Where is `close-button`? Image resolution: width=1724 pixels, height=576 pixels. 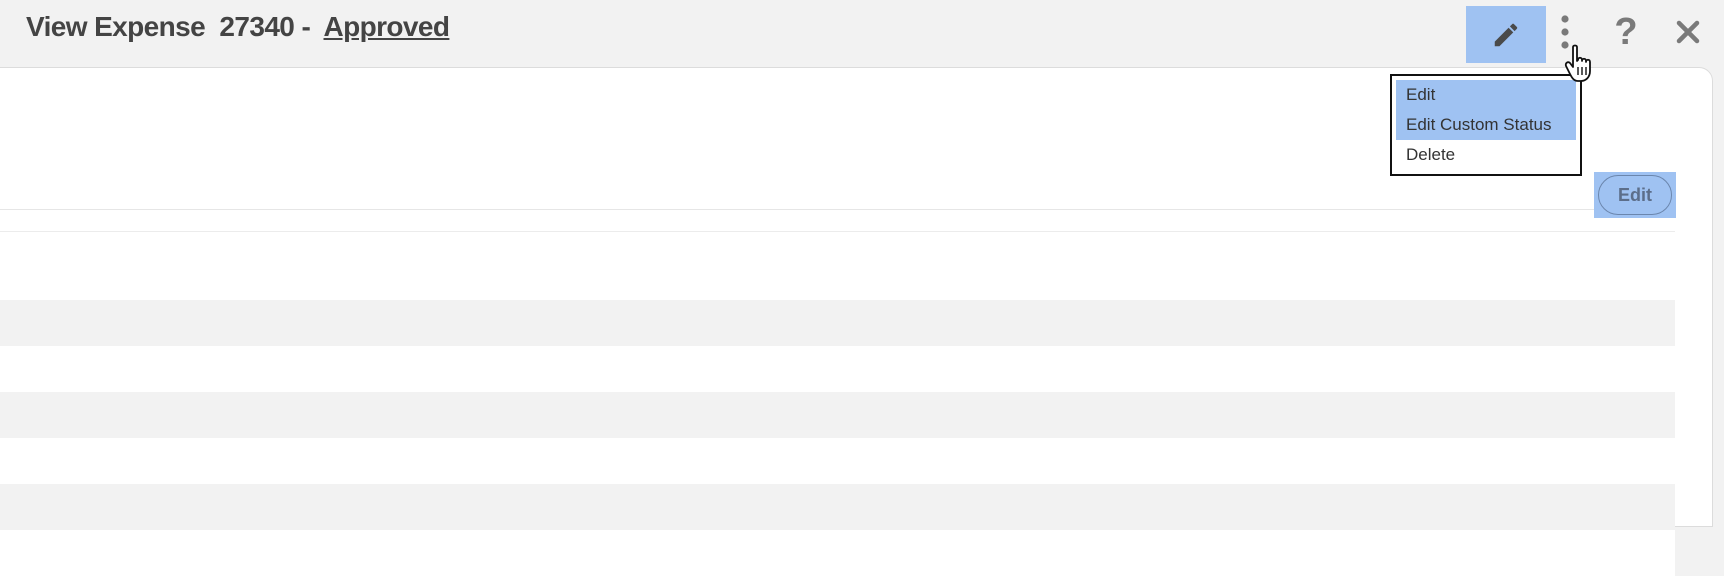 close-button is located at coordinates (1688, 32).